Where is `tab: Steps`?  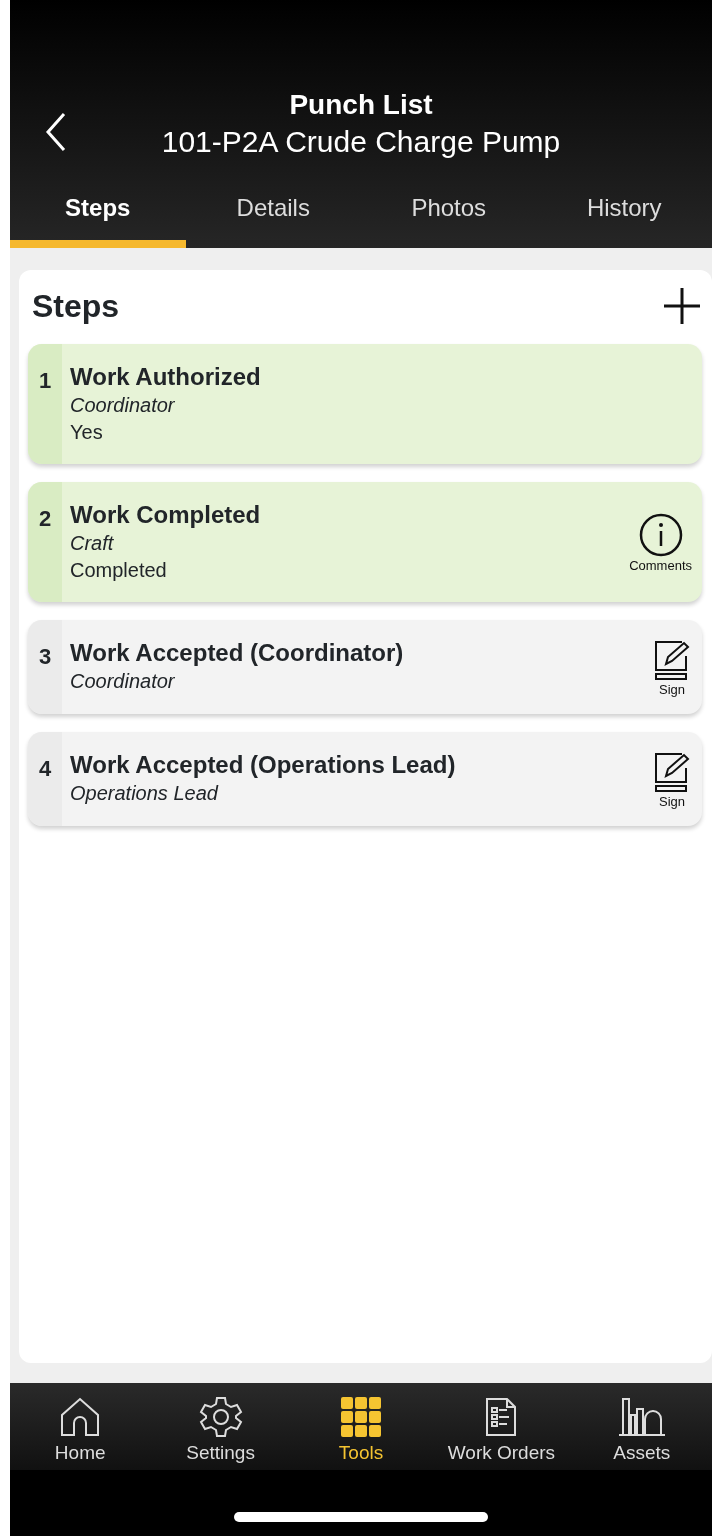 tab: Steps is located at coordinates (98, 211).